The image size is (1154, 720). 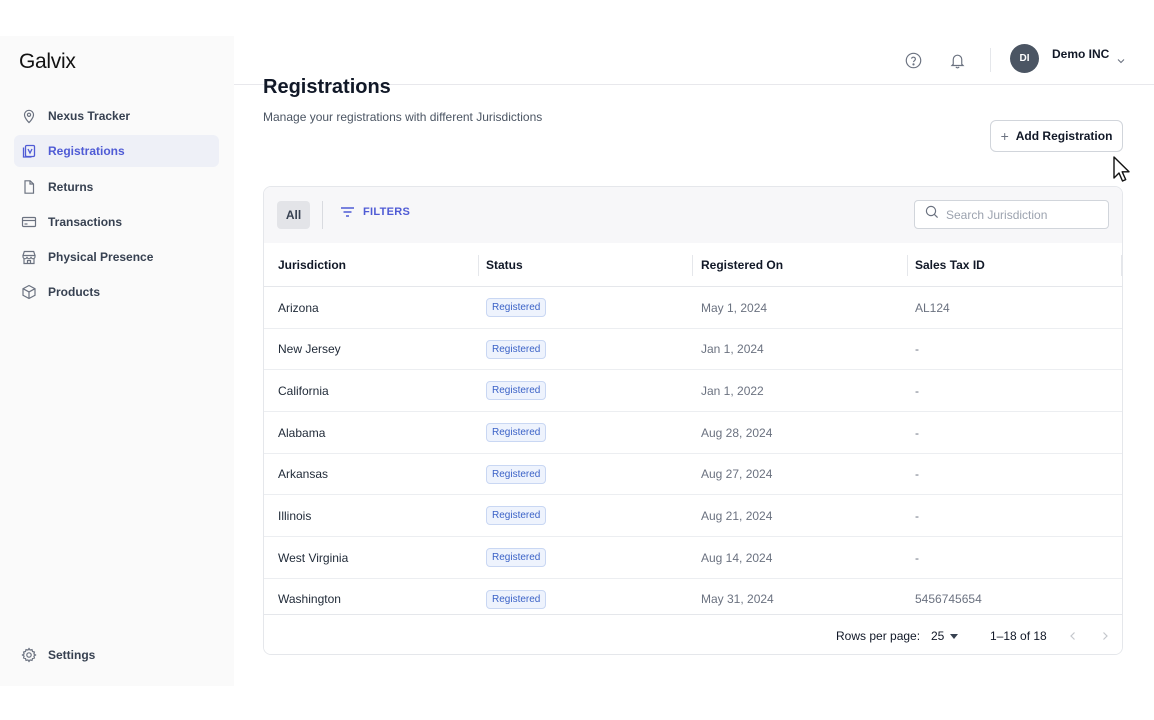 I want to click on company-name: Demo INC, so click(x=1080, y=54).